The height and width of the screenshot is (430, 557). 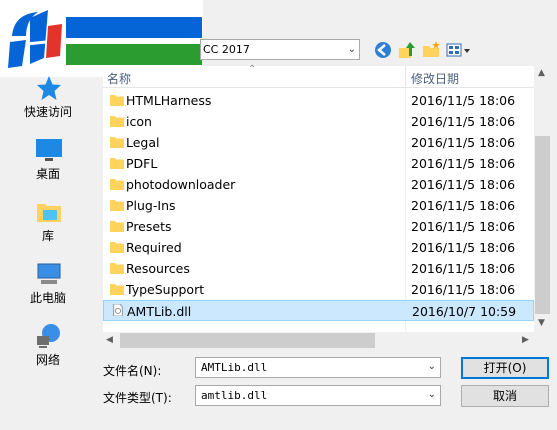 I want to click on list-header: ⌃ 名称 修改日期, so click(x=318, y=76).